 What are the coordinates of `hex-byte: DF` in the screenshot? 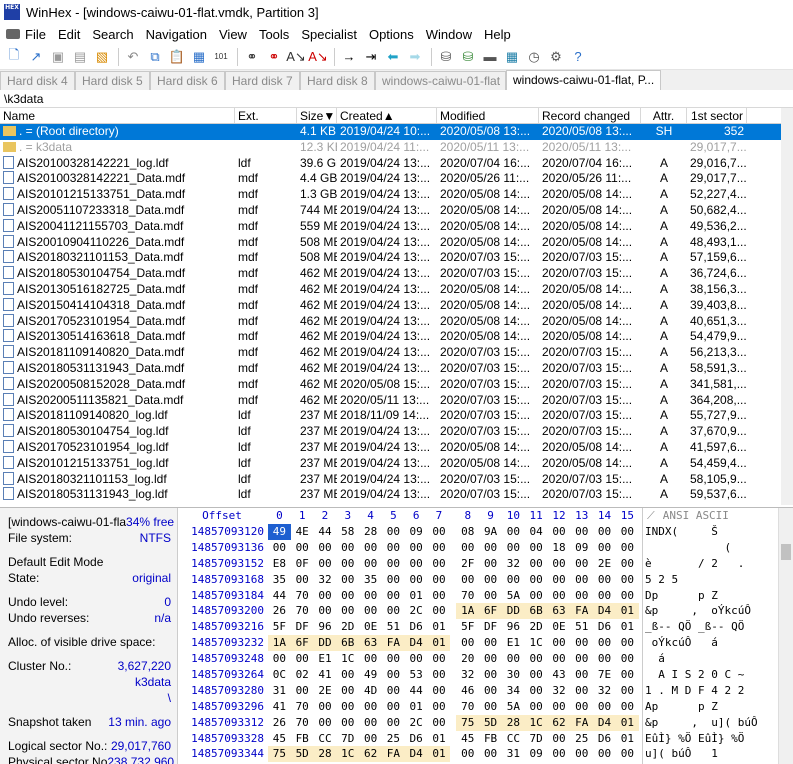 It's located at (490, 627).